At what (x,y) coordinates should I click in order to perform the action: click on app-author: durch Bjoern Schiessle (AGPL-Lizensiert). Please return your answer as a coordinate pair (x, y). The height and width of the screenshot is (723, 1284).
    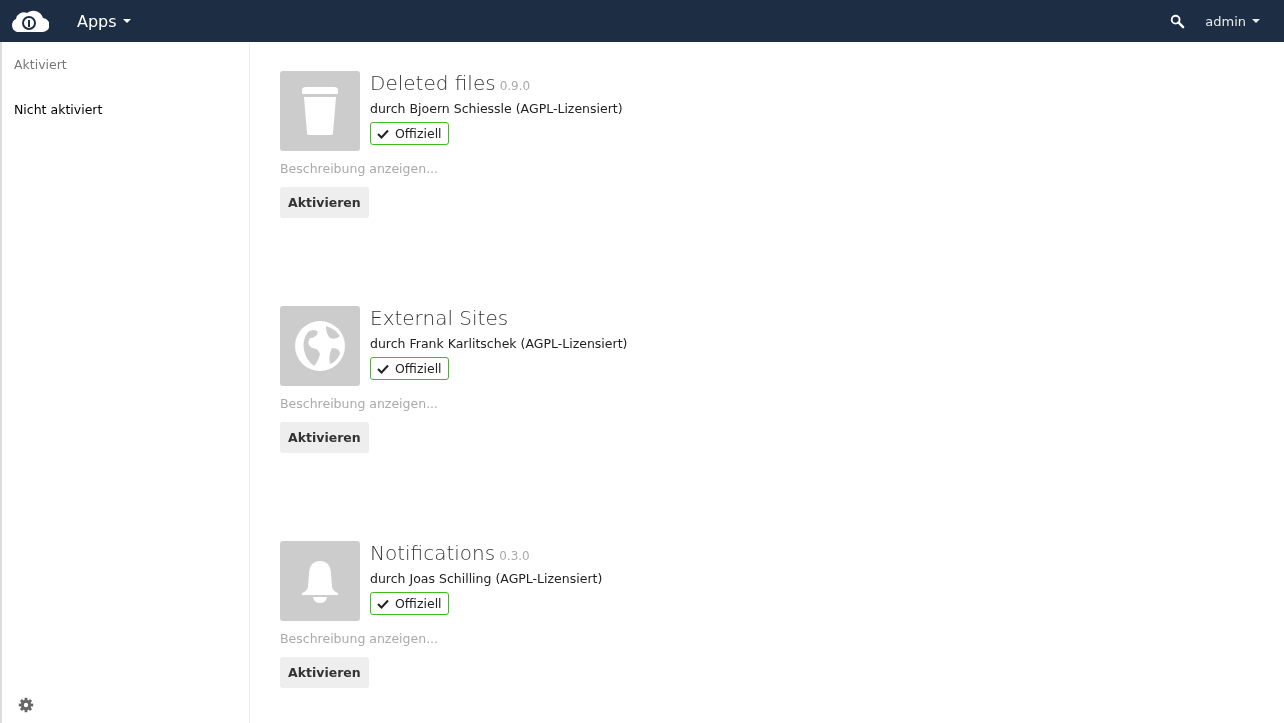
    Looking at the image, I should click on (496, 108).